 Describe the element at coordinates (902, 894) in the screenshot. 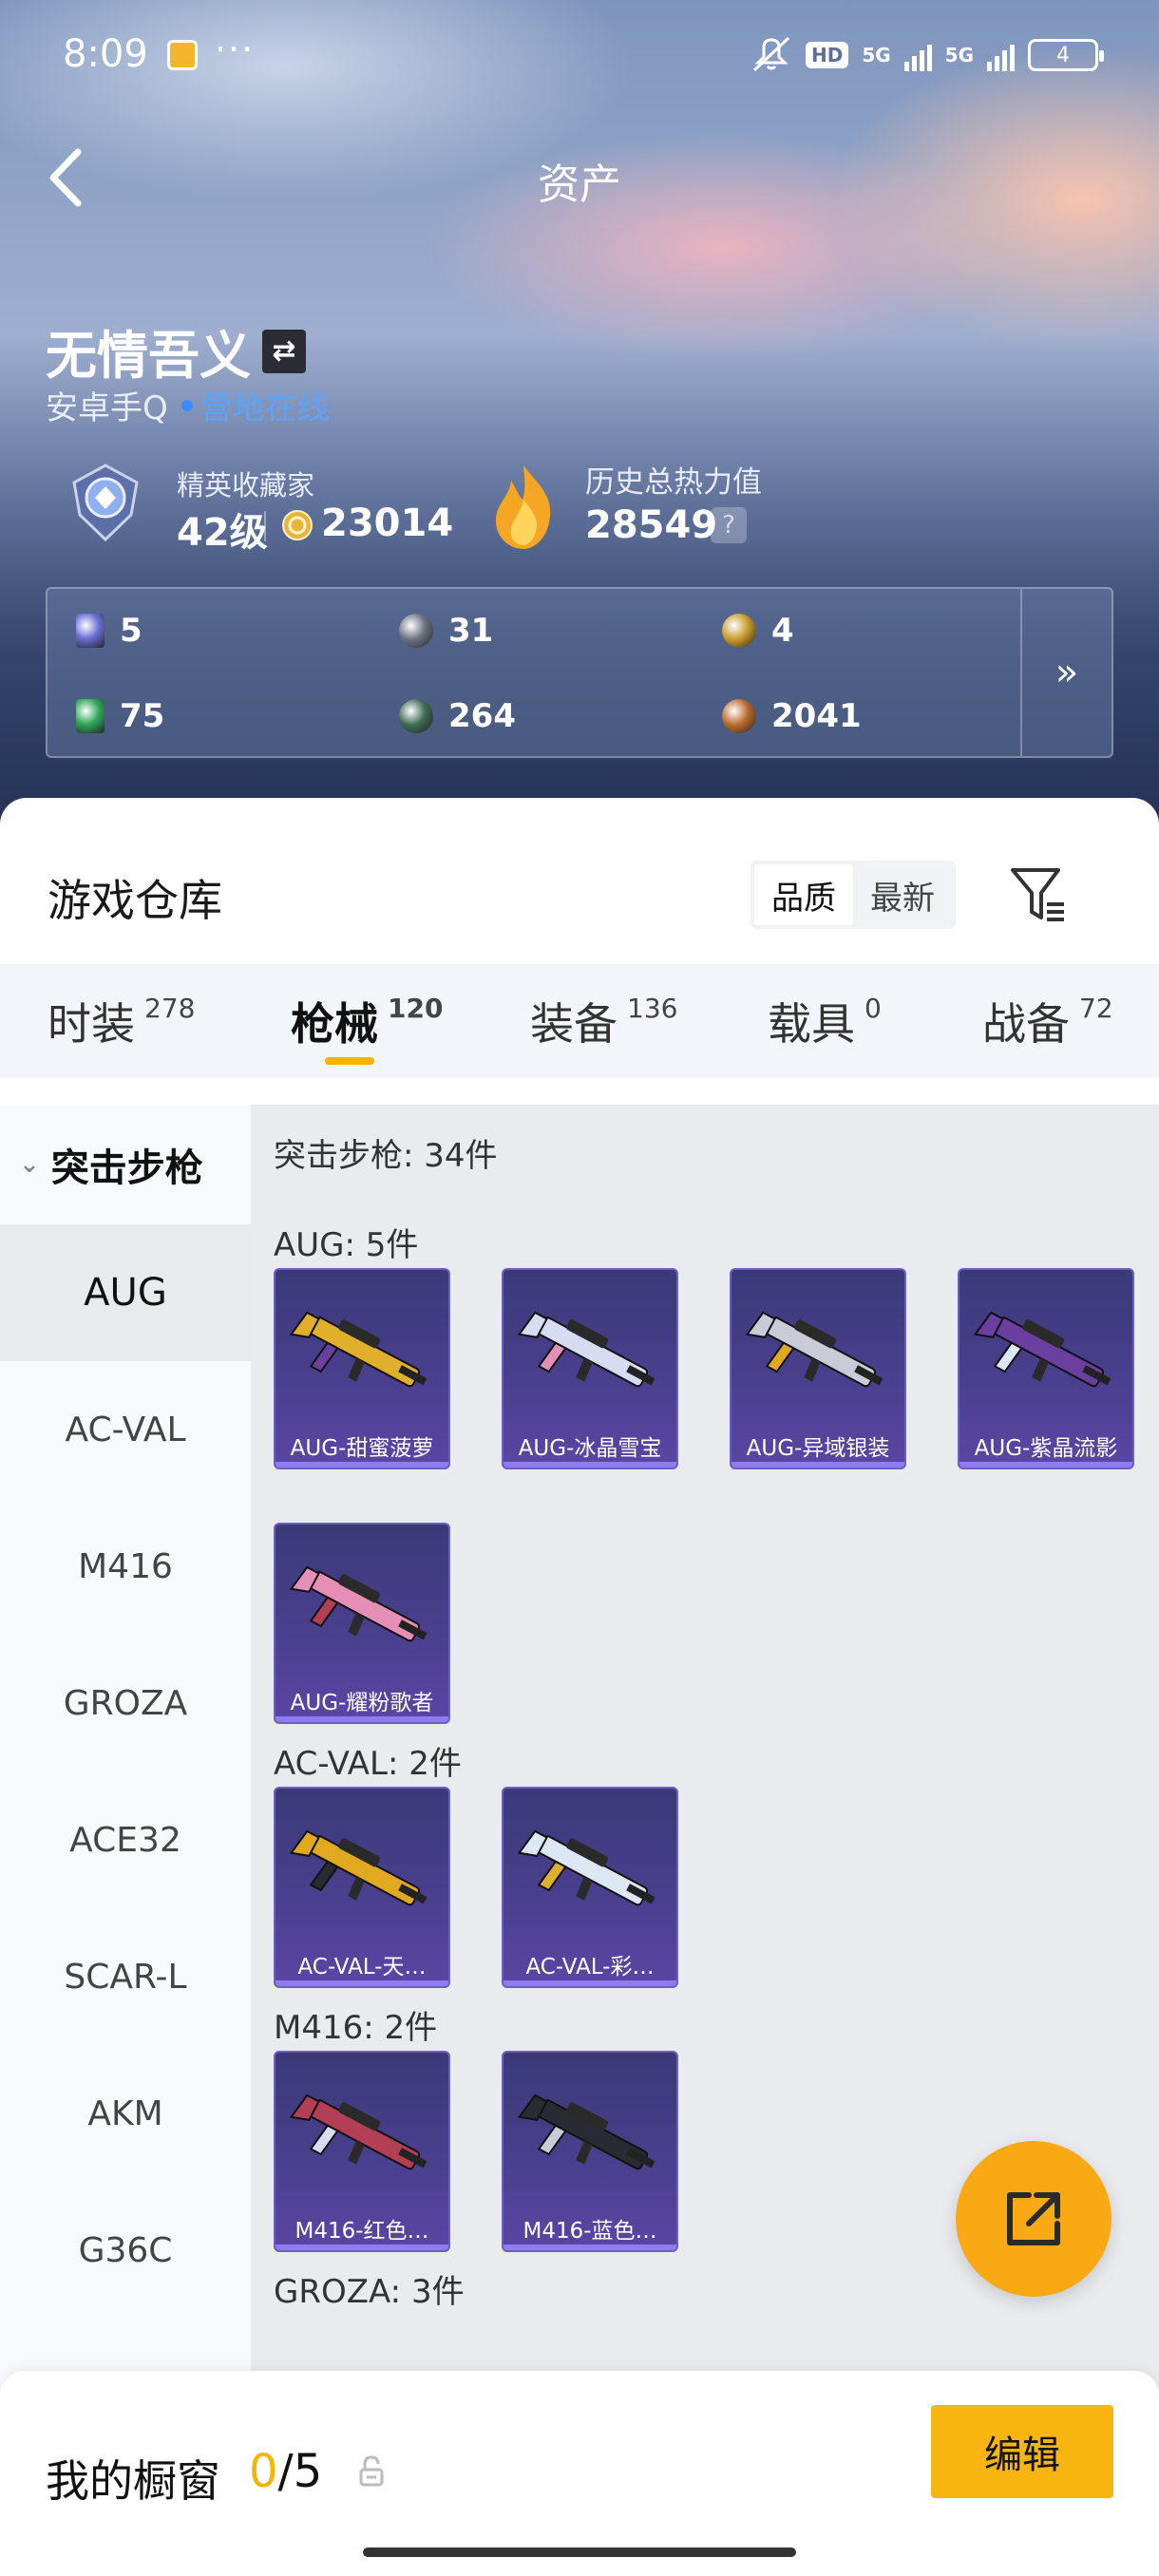

I see `sort-newest-button: 最新` at that location.